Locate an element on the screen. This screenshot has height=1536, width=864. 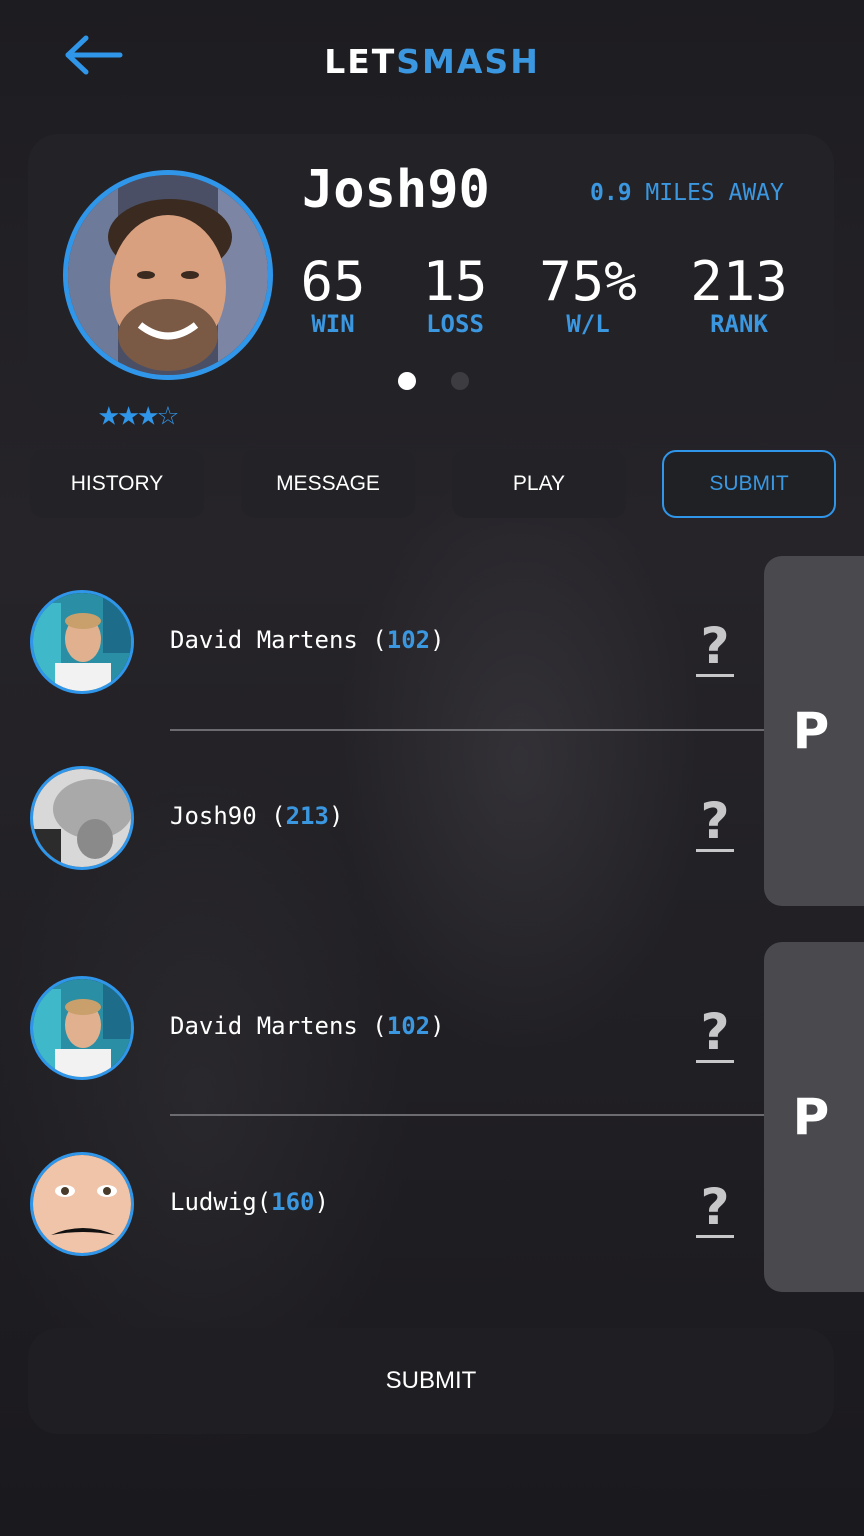
tab-history: HISTORY is located at coordinates (117, 484).